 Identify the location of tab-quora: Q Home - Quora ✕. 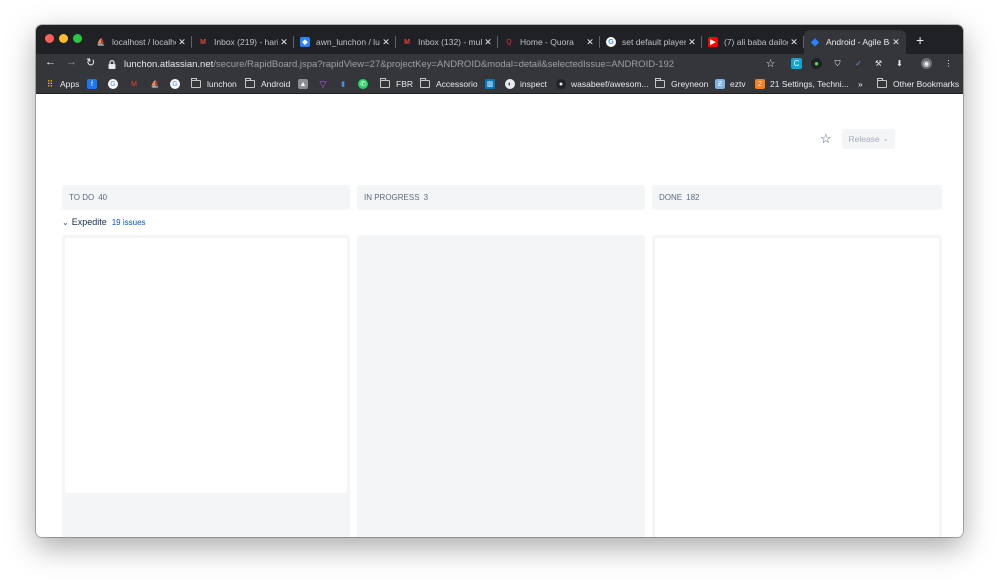
(549, 42).